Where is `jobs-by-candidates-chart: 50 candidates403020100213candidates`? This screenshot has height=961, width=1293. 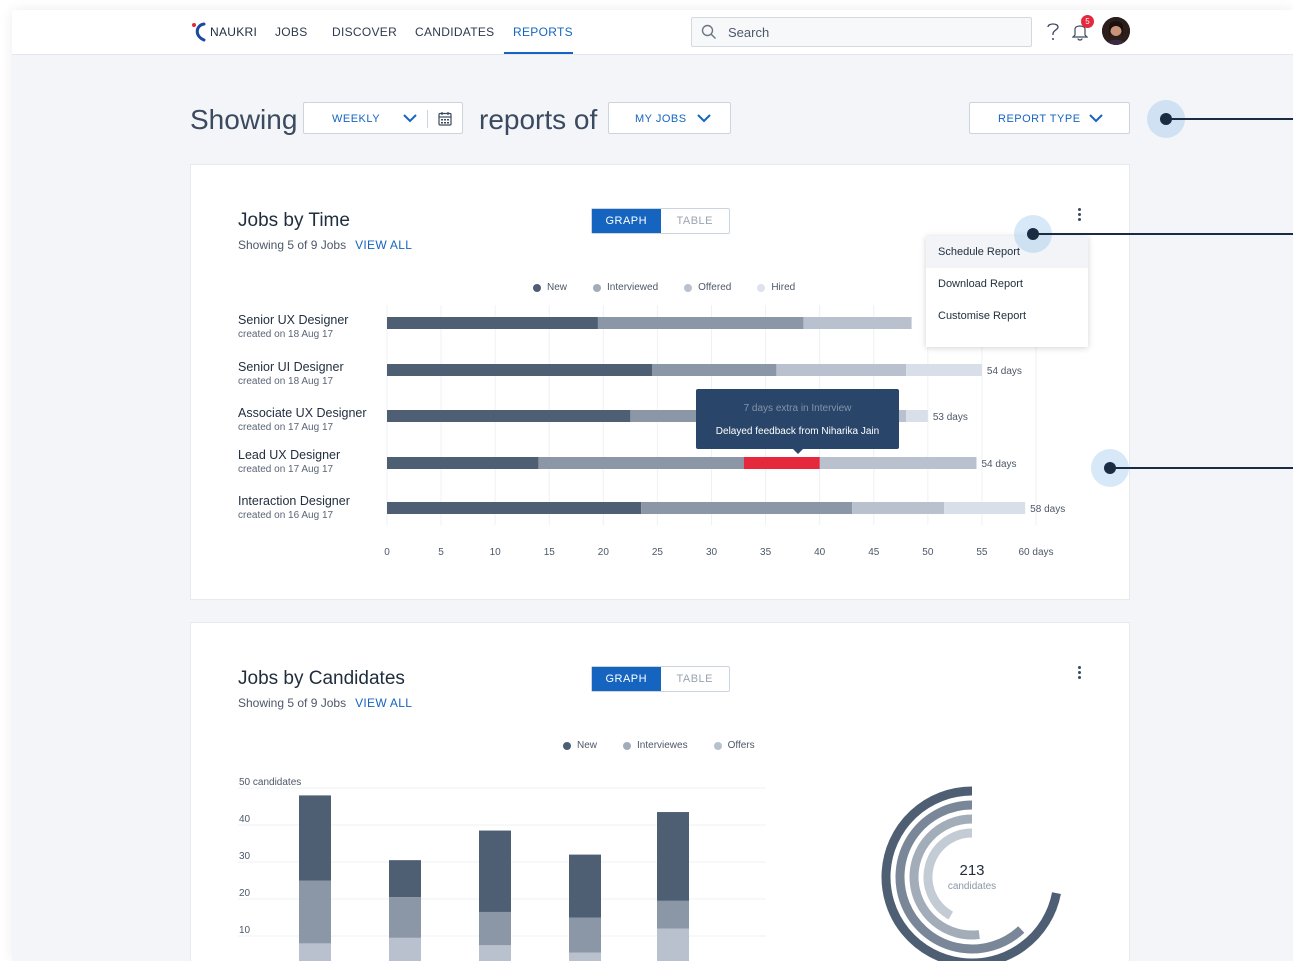
jobs-by-candidates-chart: 50 candidates403020100213candidates is located at coordinates (649, 869).